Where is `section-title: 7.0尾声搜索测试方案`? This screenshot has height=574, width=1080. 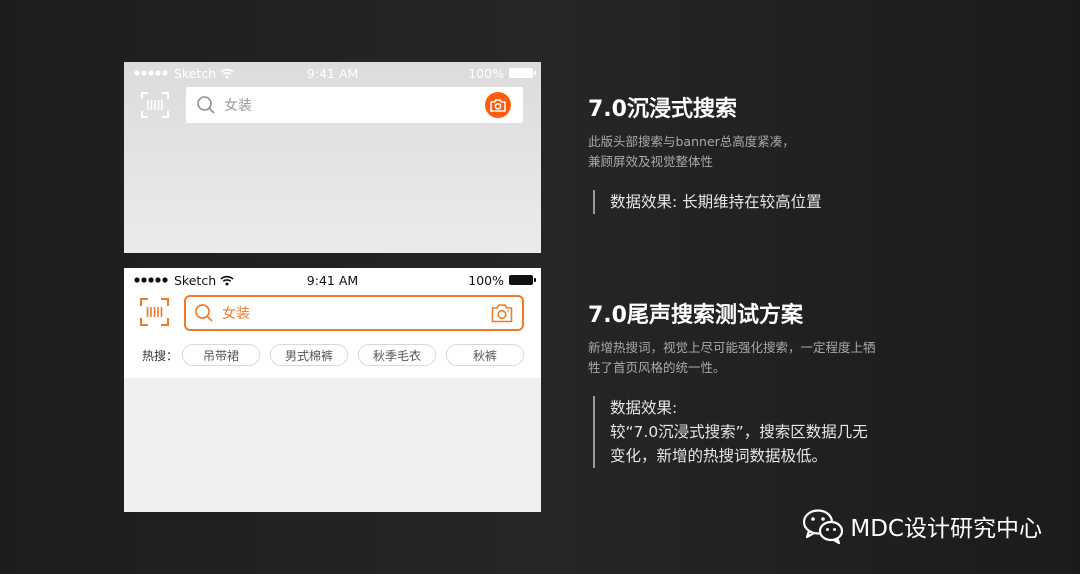 section-title: 7.0尾声搜索测试方案 is located at coordinates (695, 315).